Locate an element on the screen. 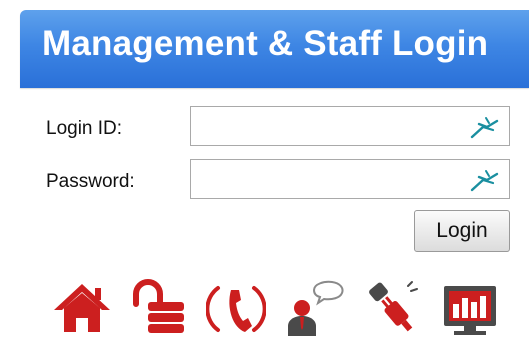 The height and width of the screenshot is (341, 529). presentation-icon is located at coordinates (470, 308).